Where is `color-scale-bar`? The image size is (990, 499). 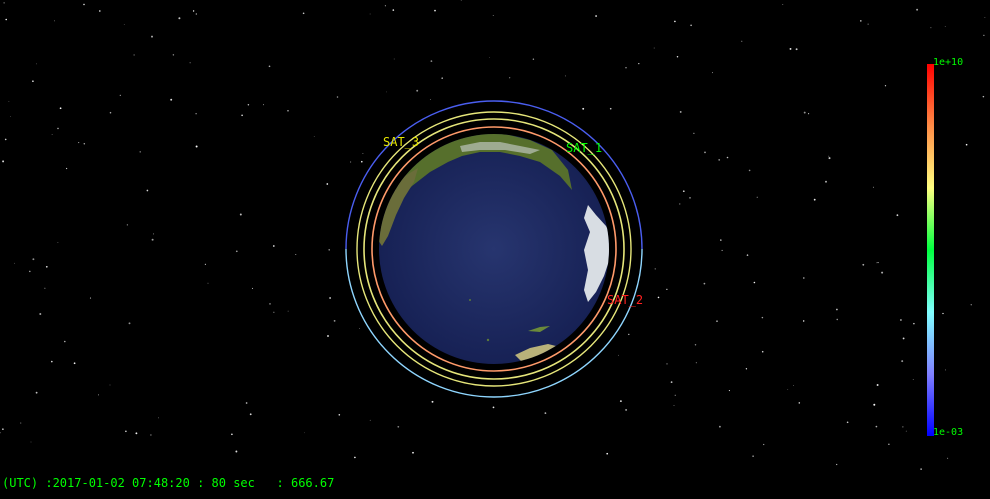 color-scale-bar is located at coordinates (930, 250).